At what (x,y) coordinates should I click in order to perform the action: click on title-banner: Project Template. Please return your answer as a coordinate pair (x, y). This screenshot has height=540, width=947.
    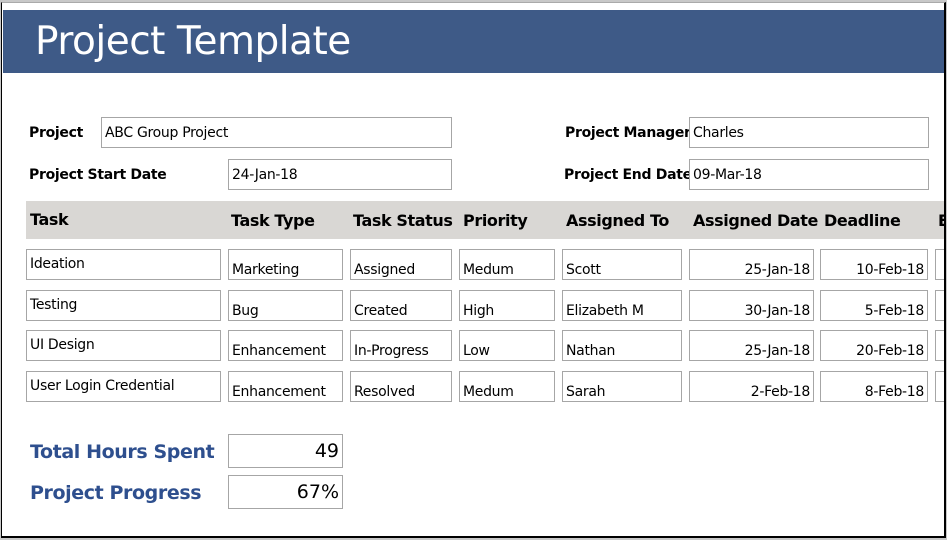
    Looking at the image, I should click on (473, 41).